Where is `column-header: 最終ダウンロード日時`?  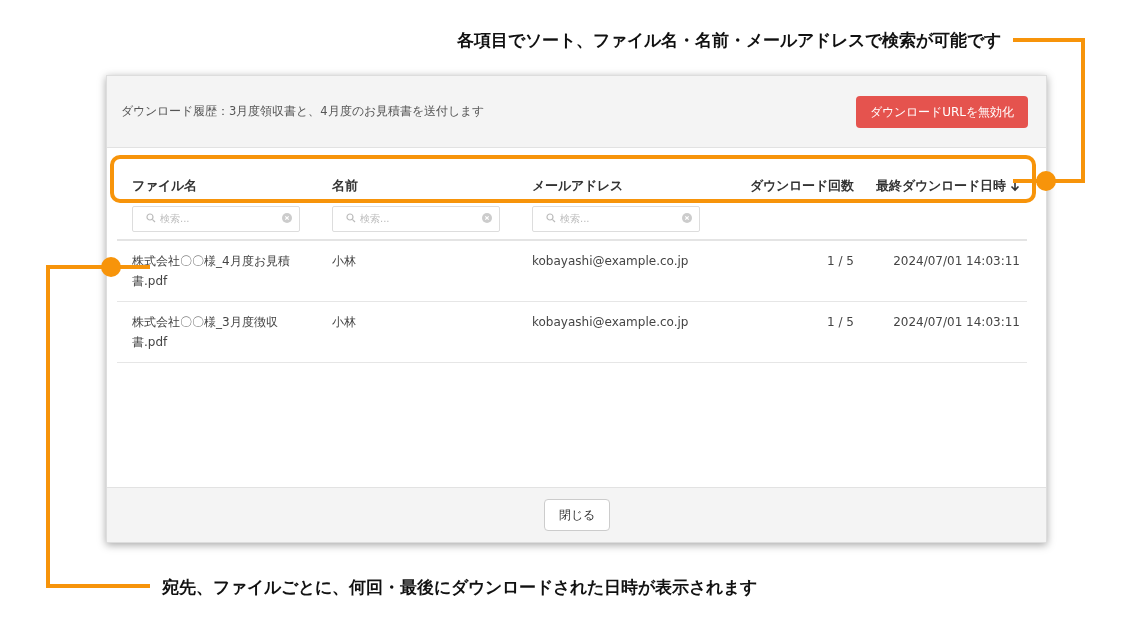 column-header: 最終ダウンロード日時 is located at coordinates (937, 186).